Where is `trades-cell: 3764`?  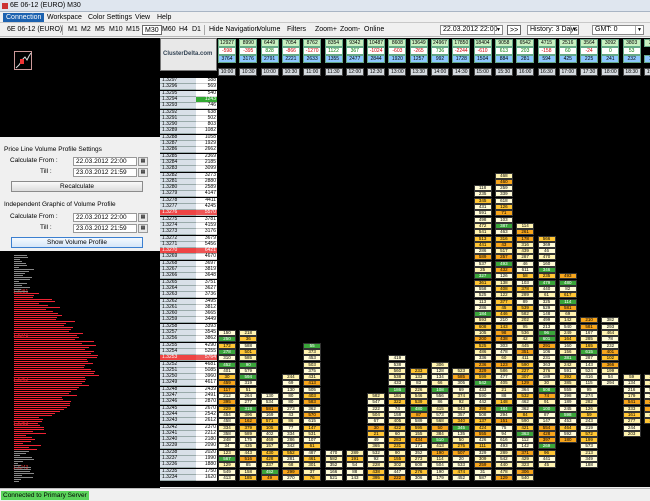
trades-cell: 3764 is located at coordinates (227, 59).